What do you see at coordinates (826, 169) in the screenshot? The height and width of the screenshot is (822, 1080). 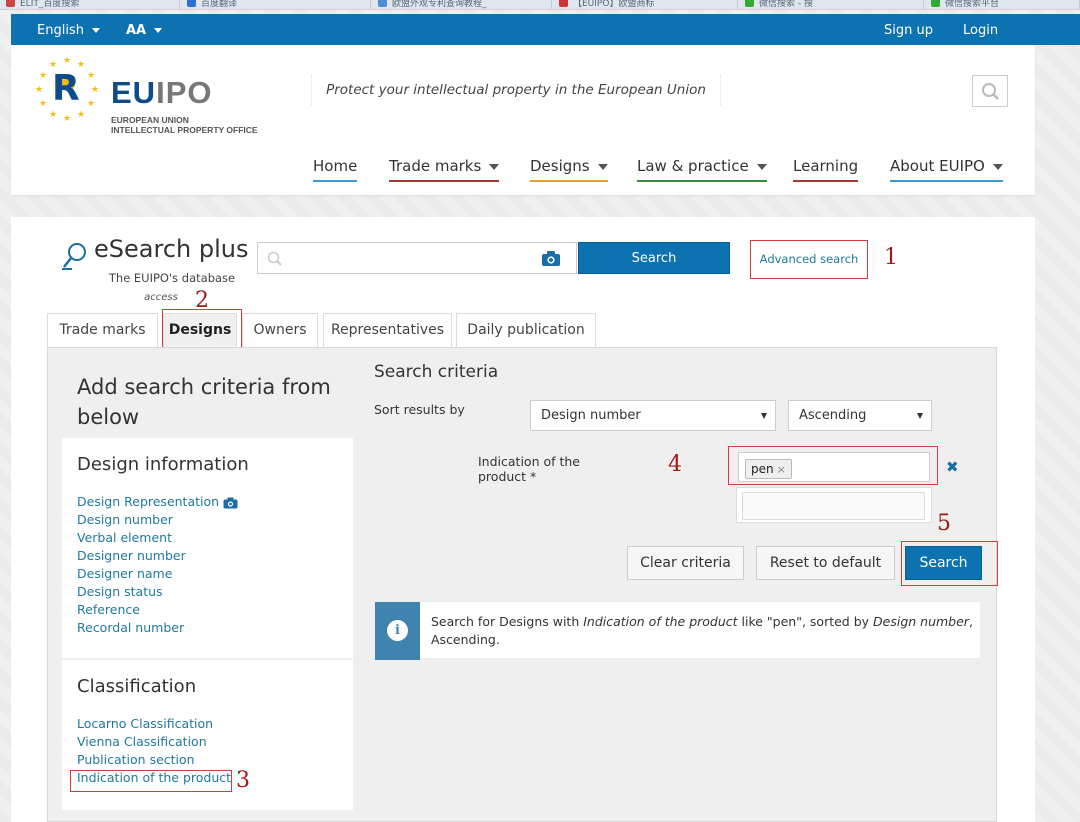 I see `nav-item-learning: Learning` at bounding box center [826, 169].